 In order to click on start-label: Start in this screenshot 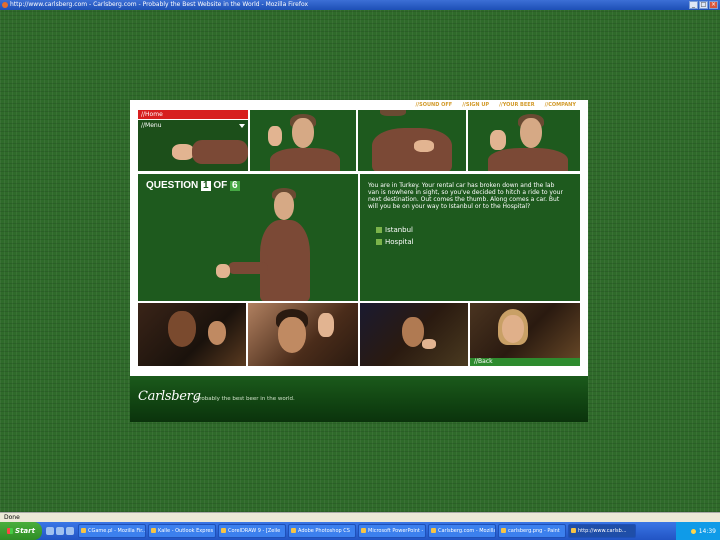, I will do `click(25, 531)`.